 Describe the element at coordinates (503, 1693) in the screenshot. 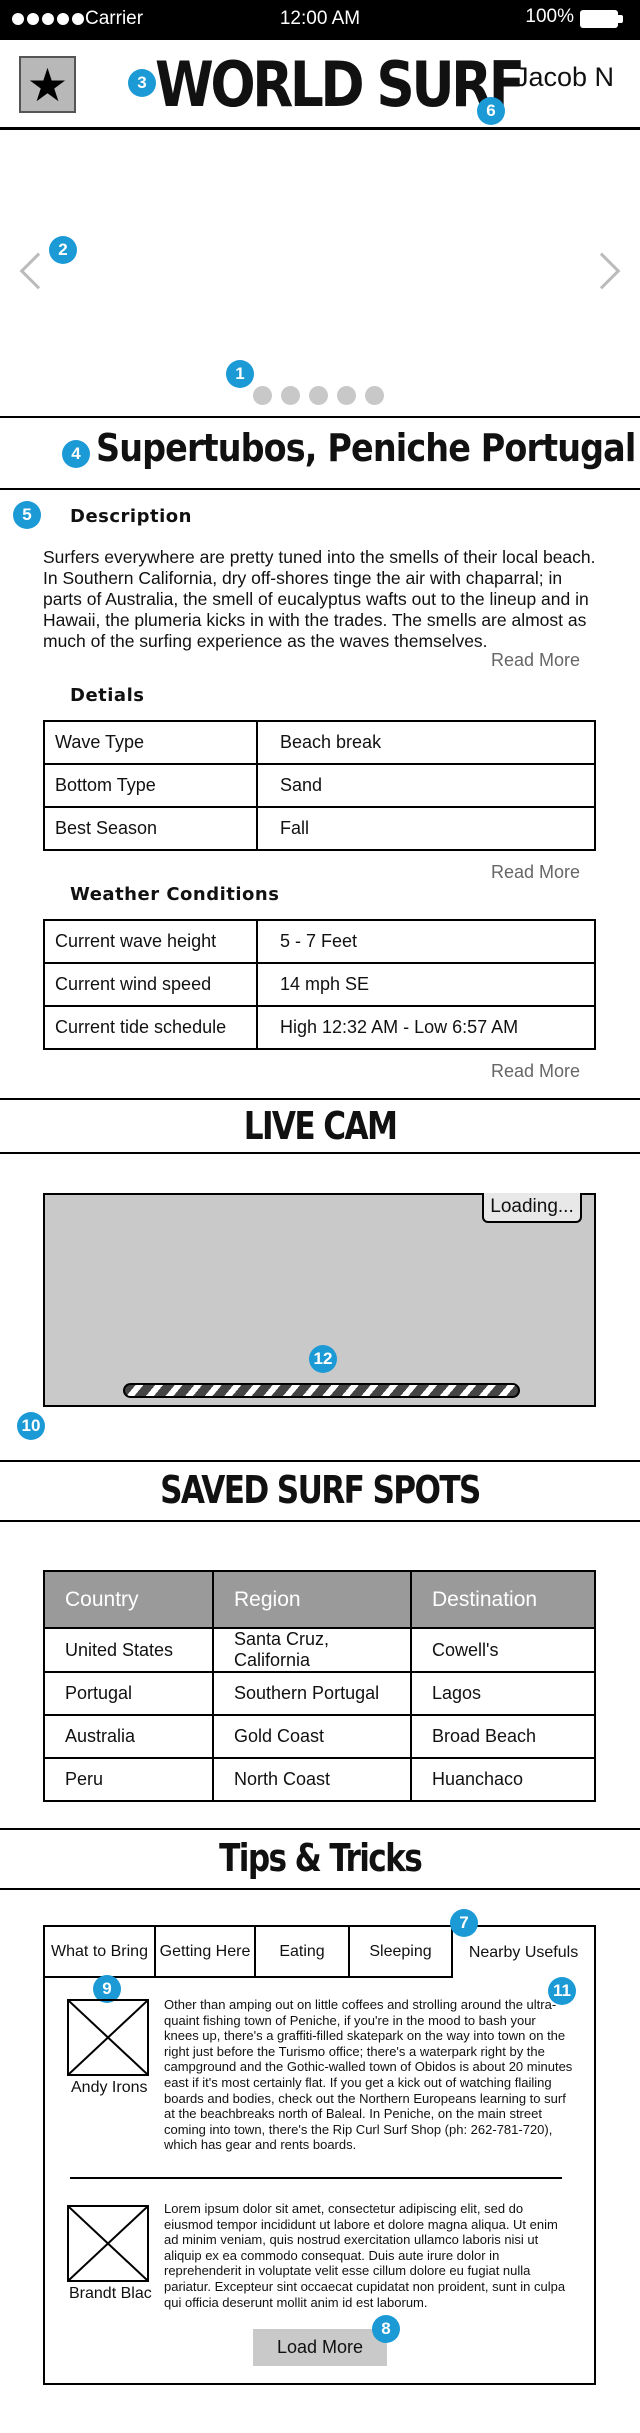

I see `destination-cell: Lagos` at that location.